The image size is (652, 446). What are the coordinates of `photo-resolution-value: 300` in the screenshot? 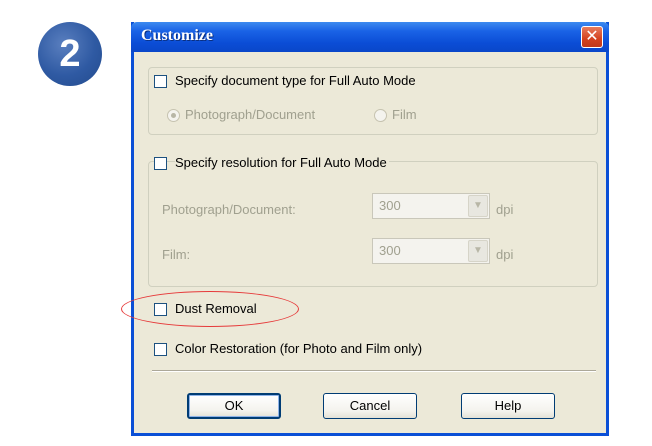 It's located at (390, 205).